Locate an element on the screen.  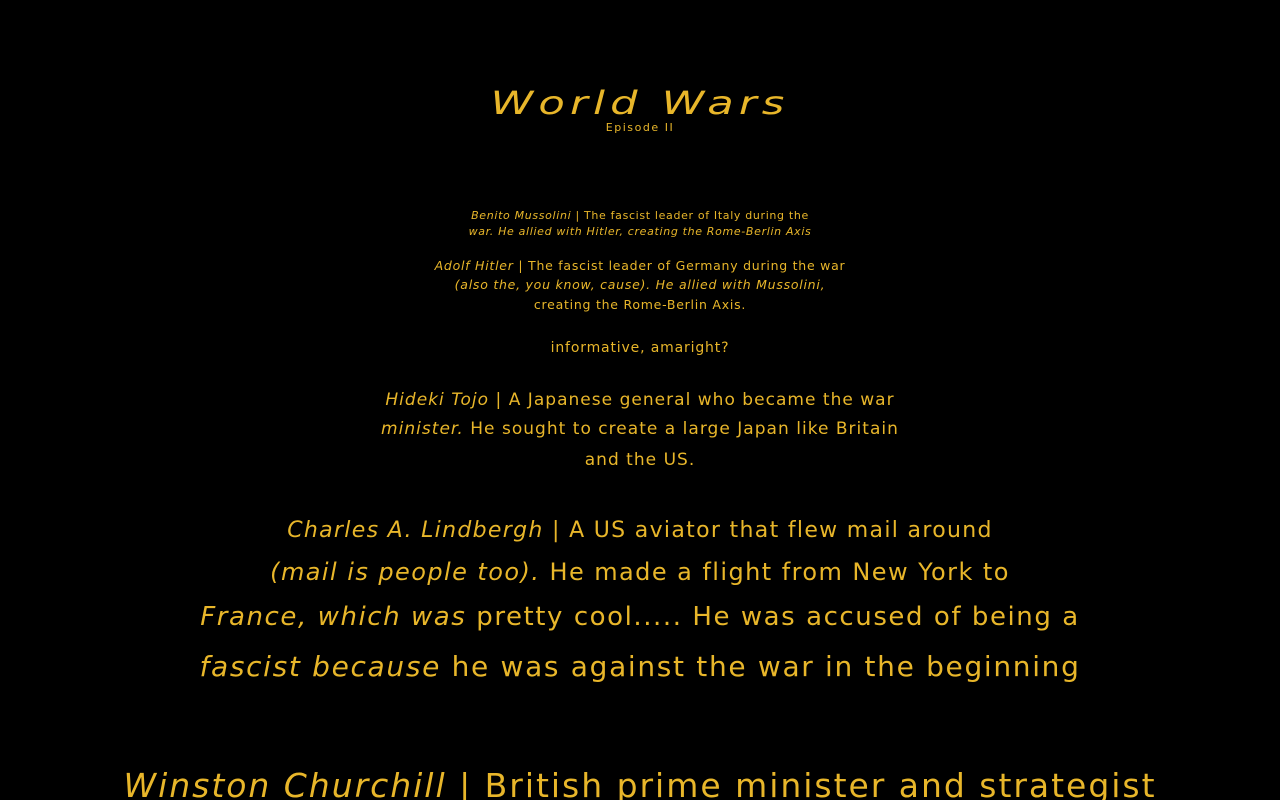
paragraph-text: | British prime minister and strategist is located at coordinates (808, 783).